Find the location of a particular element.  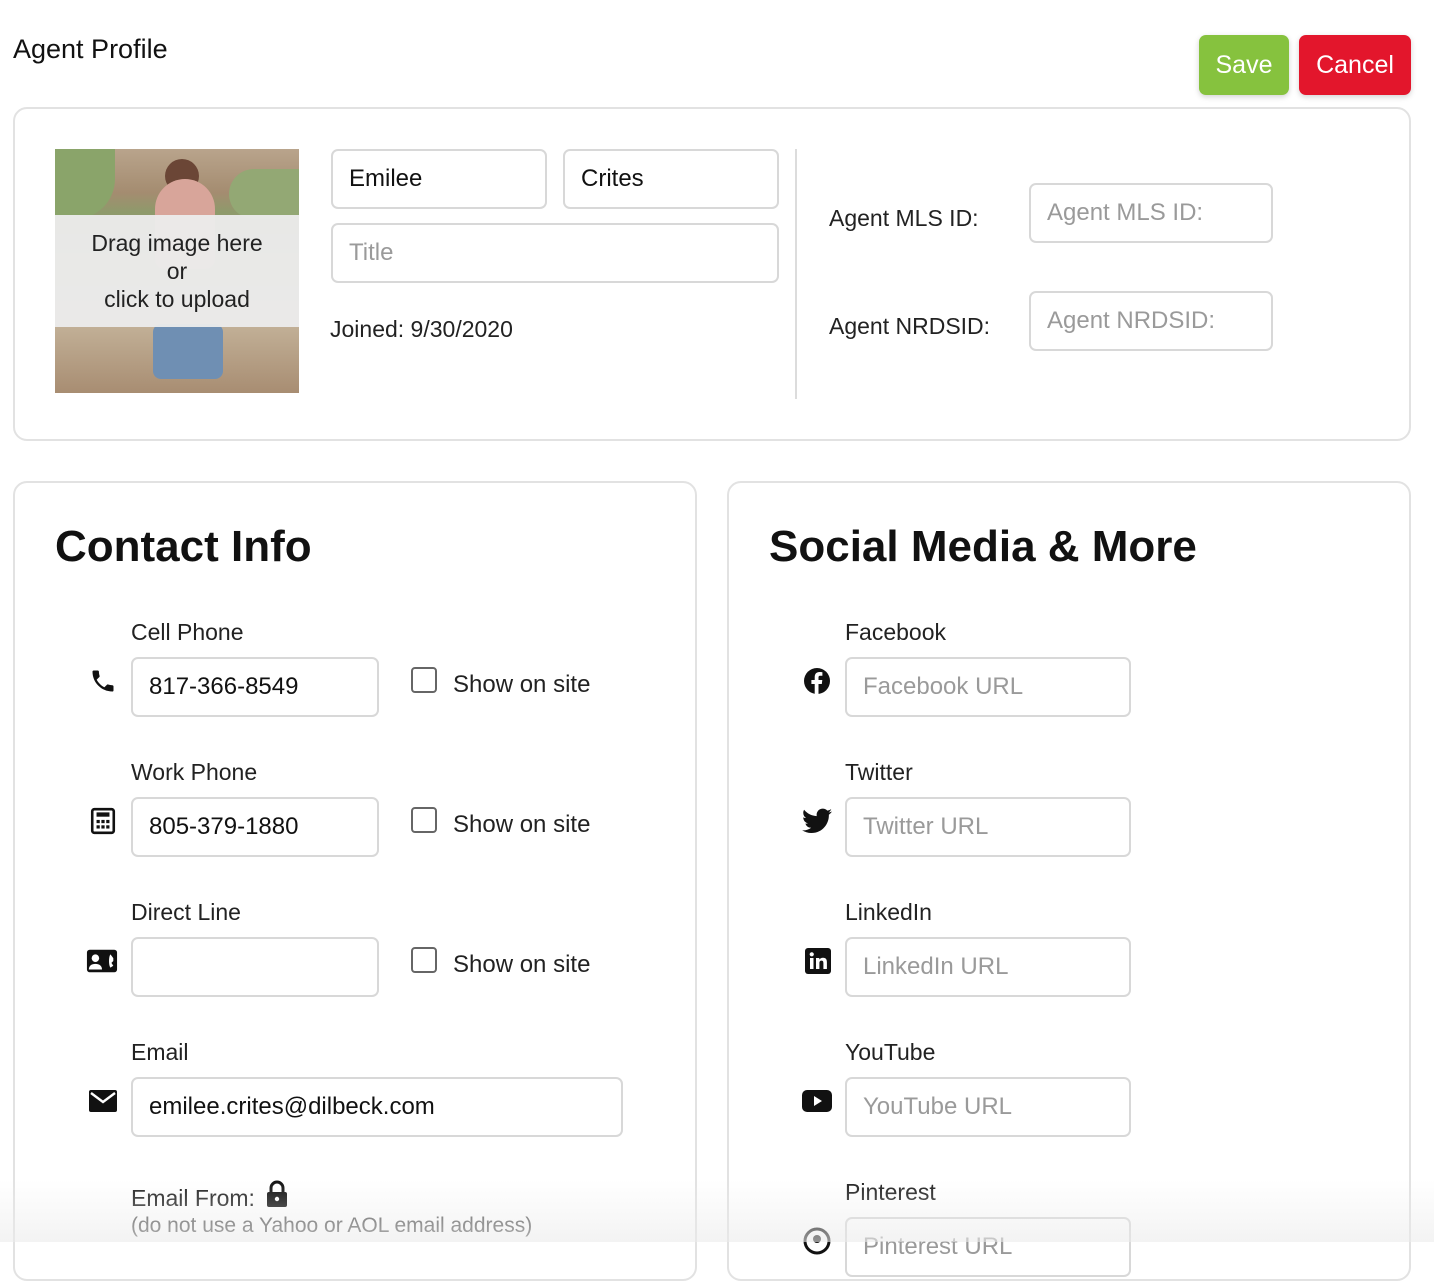

pinterest-label: Pinterest is located at coordinates (890, 1192).